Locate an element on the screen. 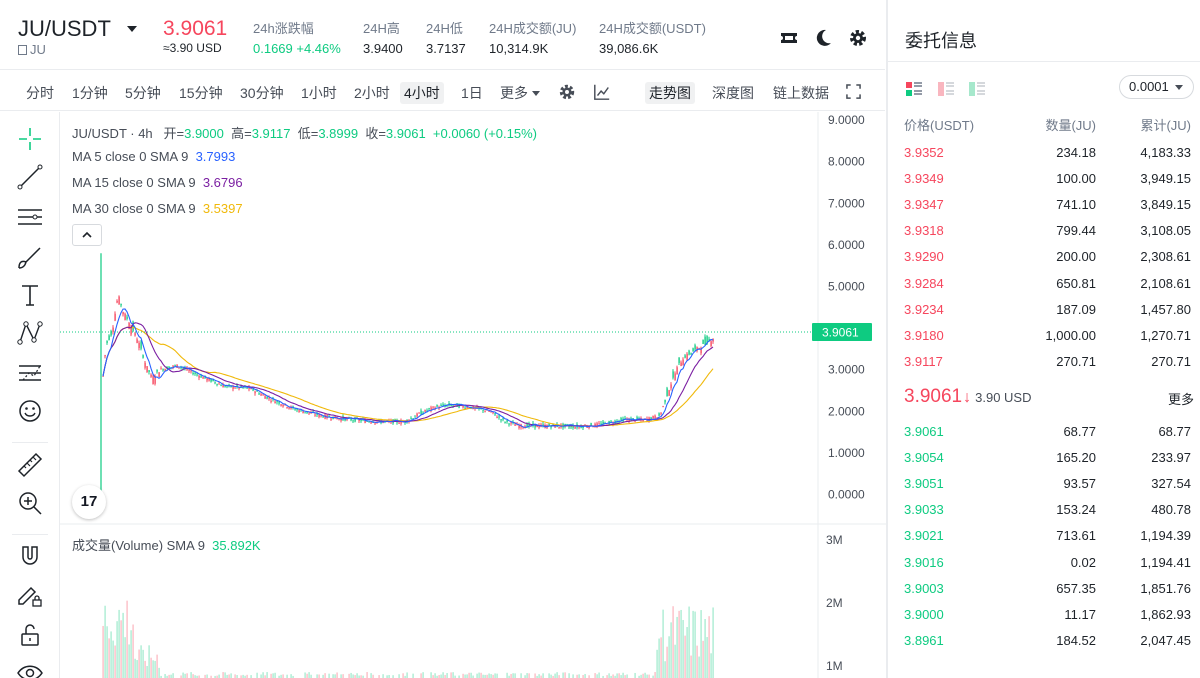 The width and height of the screenshot is (1200, 678). row-total: 1,851.76 is located at coordinates (1165, 588).